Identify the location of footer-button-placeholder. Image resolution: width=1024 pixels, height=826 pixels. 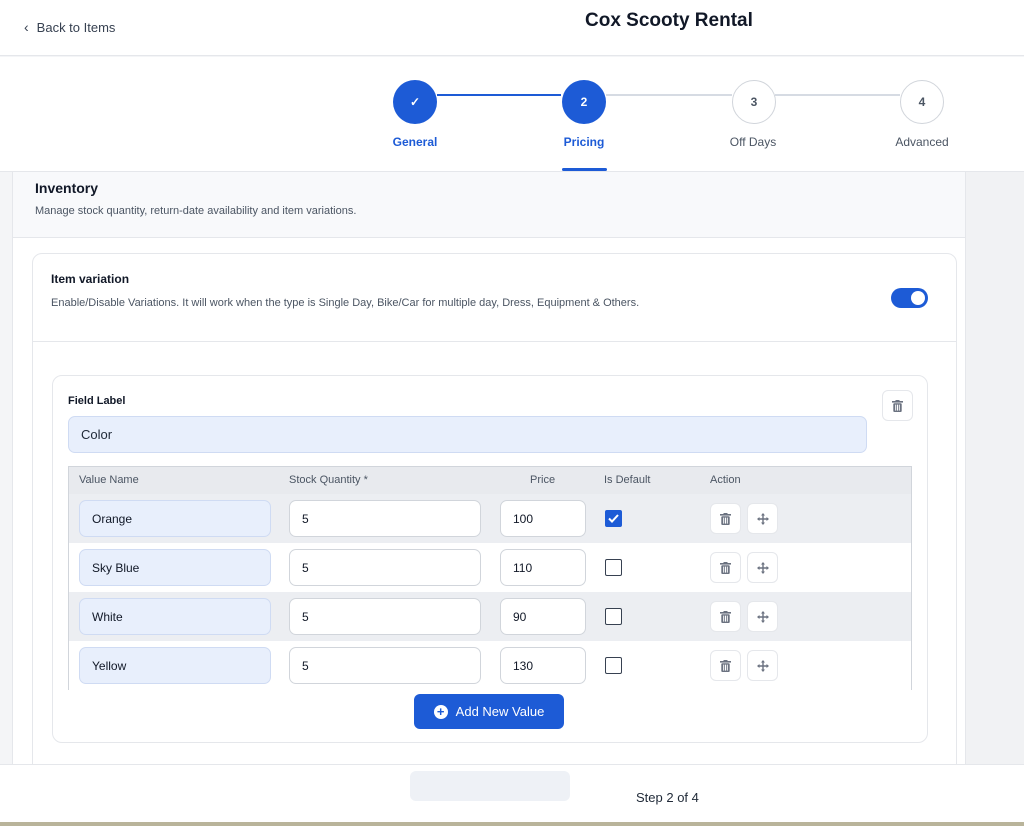
(490, 786).